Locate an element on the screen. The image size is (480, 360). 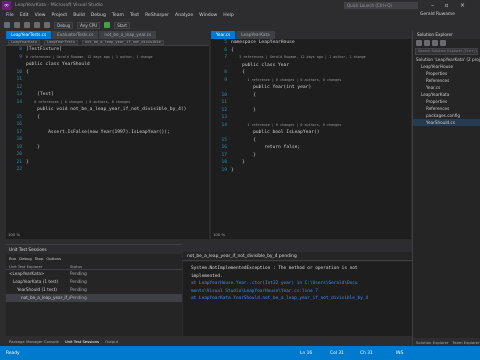
menu-analyze: Analyze is located at coordinates (184, 15).